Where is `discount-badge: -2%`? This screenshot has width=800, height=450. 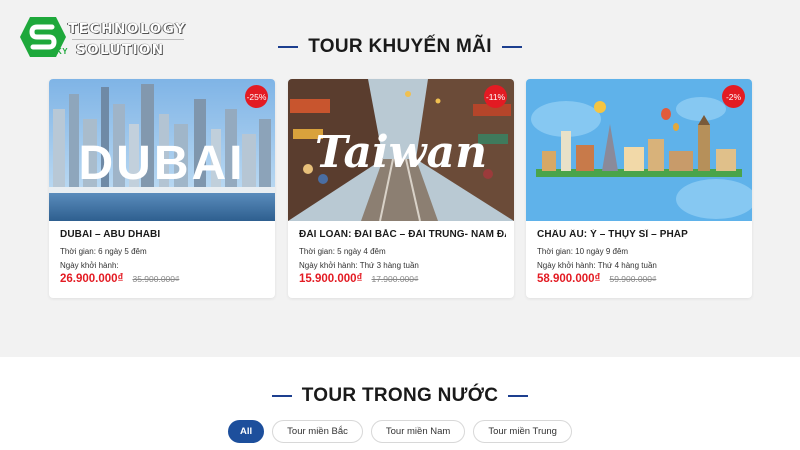
discount-badge: -2% is located at coordinates (733, 96).